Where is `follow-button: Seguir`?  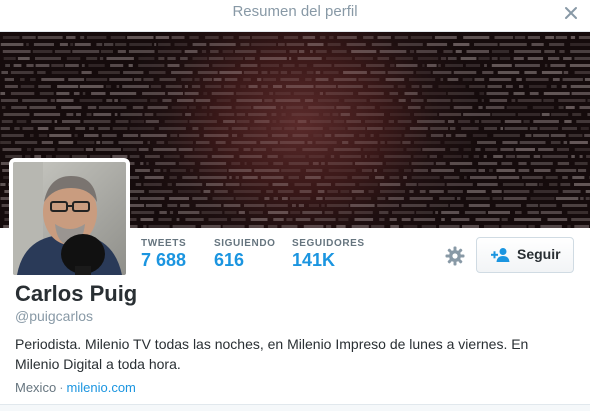
follow-button: Seguir is located at coordinates (525, 255).